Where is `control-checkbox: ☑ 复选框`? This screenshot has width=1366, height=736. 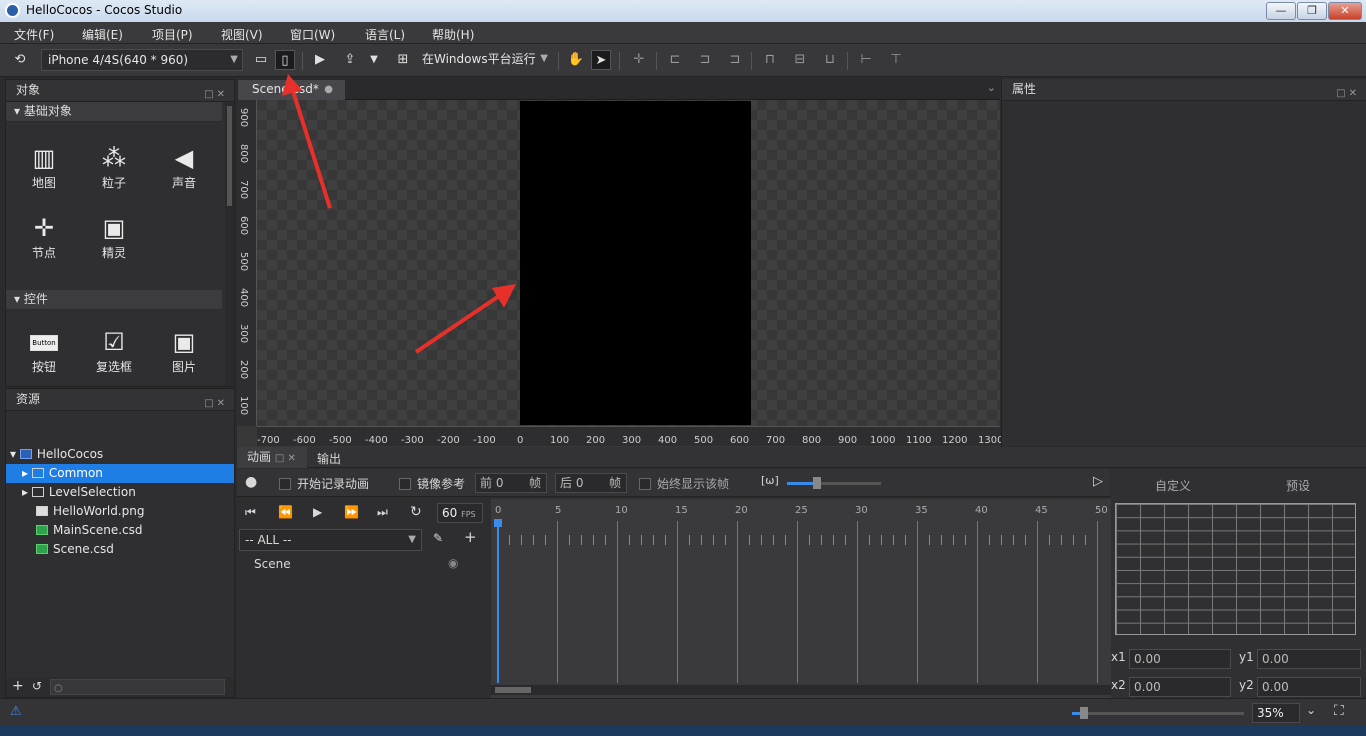 control-checkbox: ☑ 复选框 is located at coordinates (114, 350).